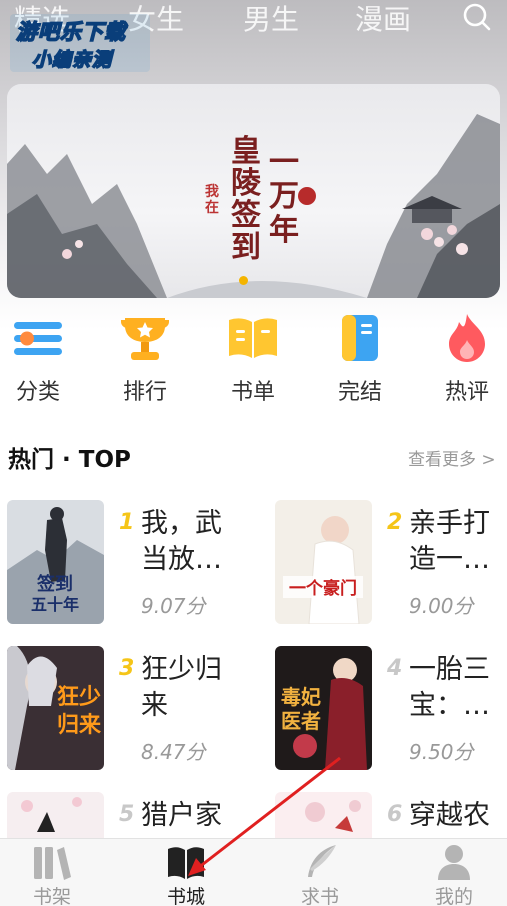  I want to click on book-cover: 签到 五十年, so click(55, 562).